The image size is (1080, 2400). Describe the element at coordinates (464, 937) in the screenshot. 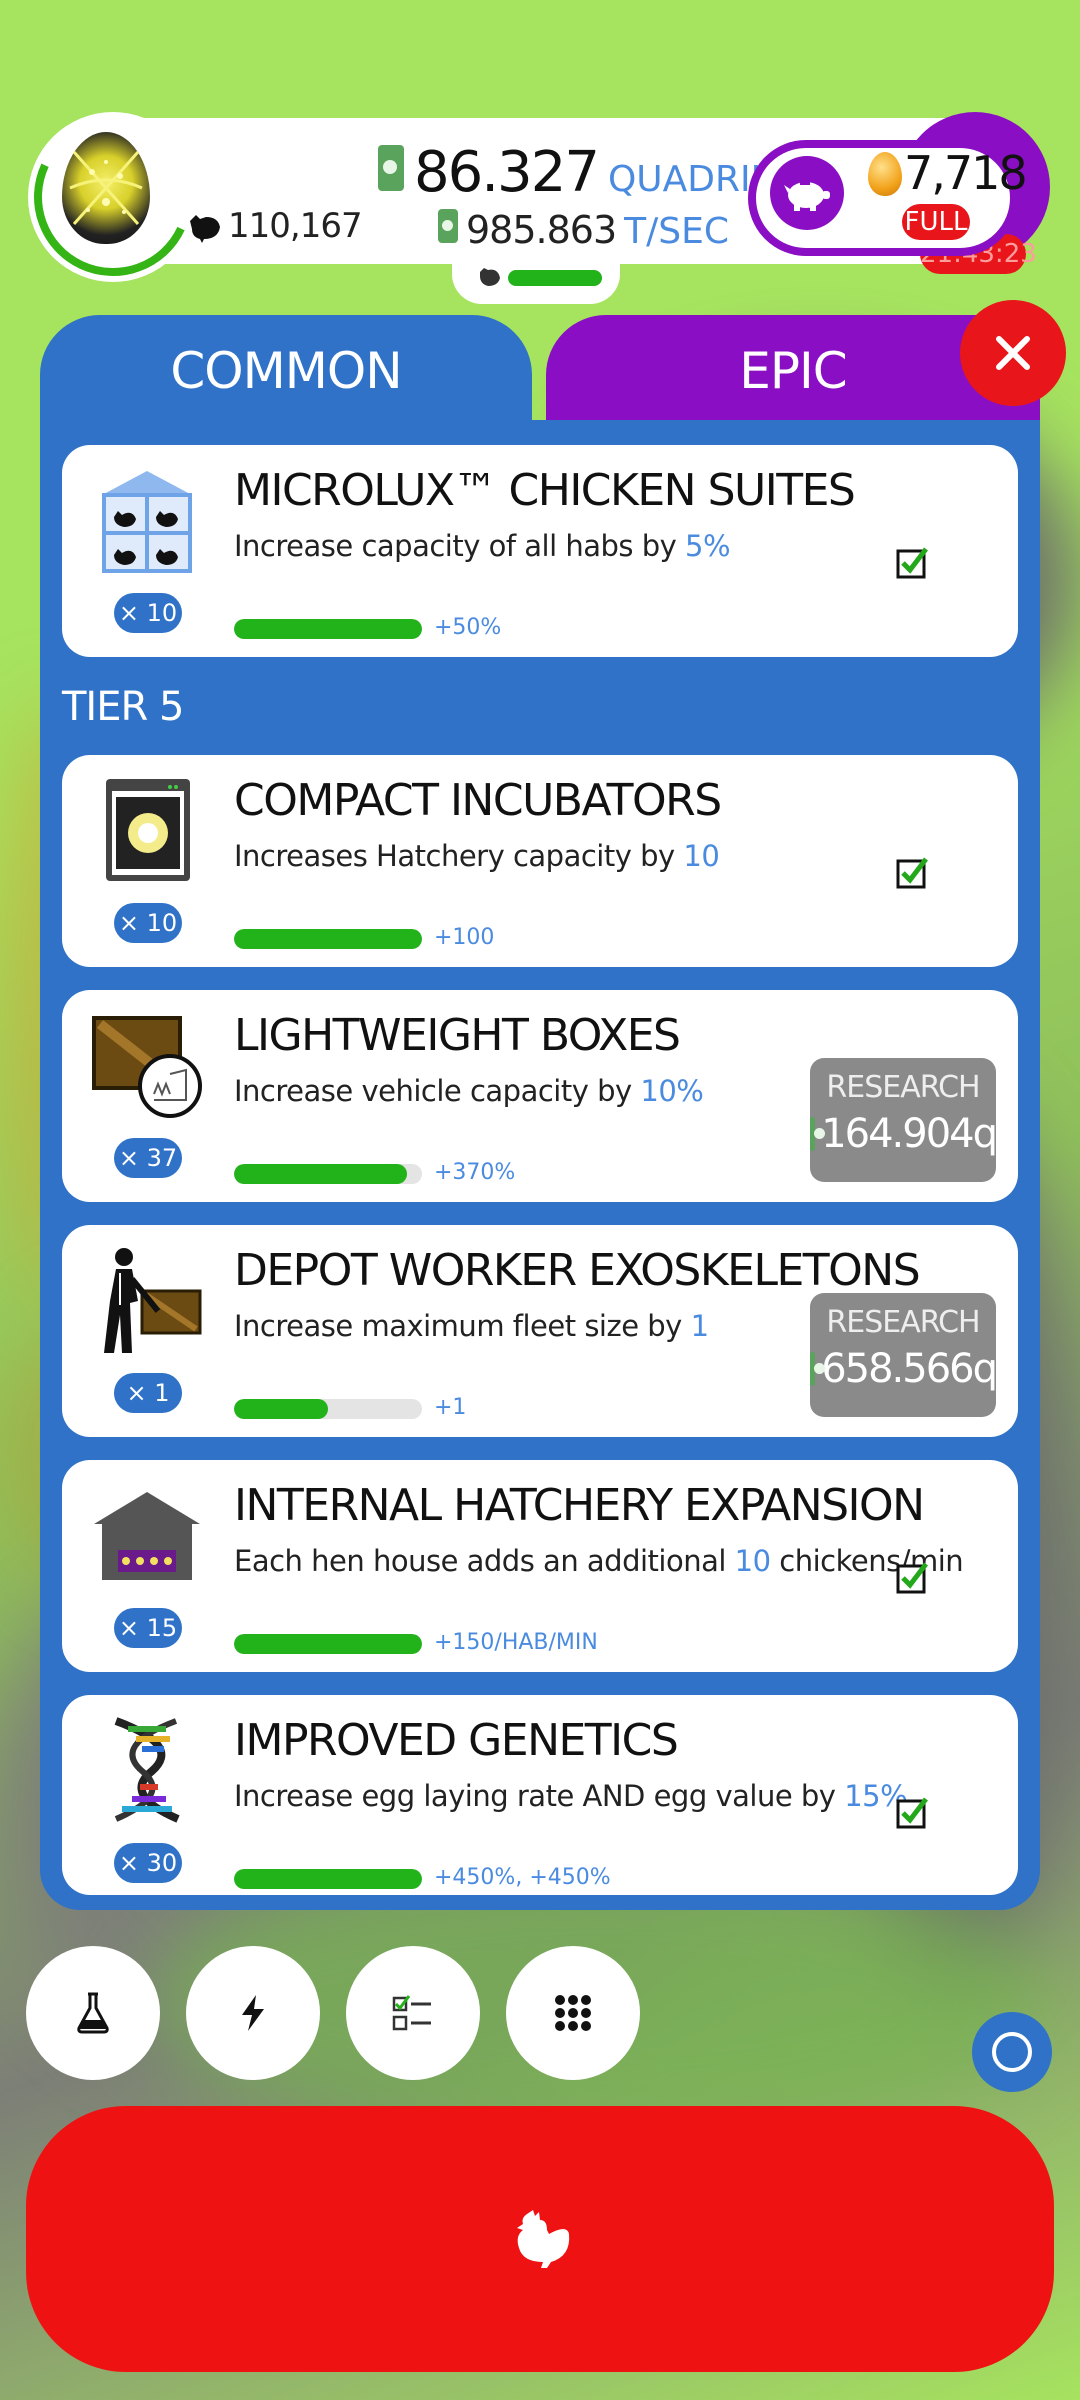

I see `research-total-gain: +100` at that location.